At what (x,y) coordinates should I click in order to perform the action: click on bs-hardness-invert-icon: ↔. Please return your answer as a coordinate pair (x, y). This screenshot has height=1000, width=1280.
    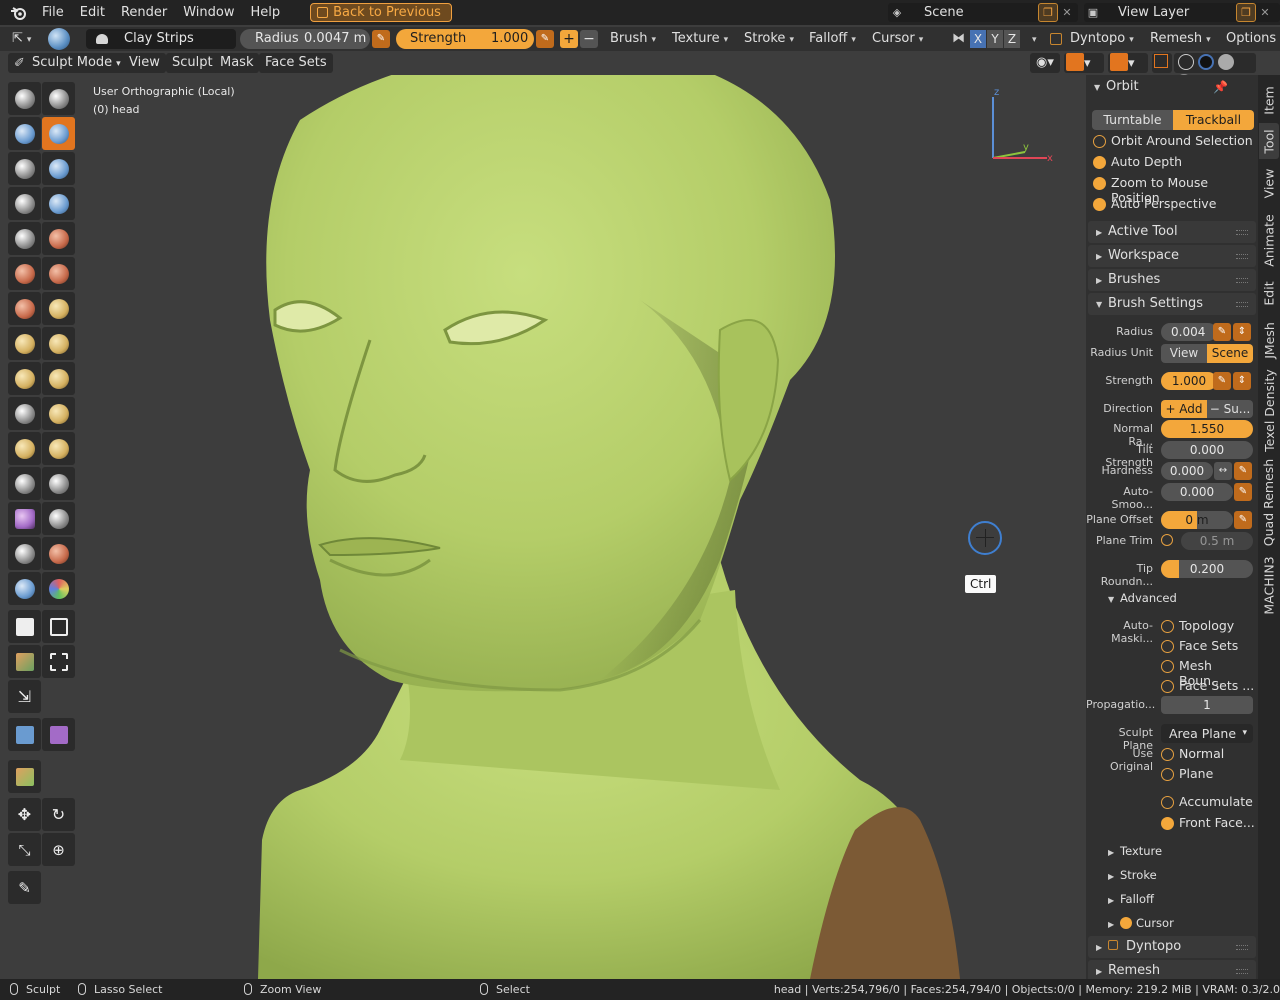
    Looking at the image, I should click on (1223, 471).